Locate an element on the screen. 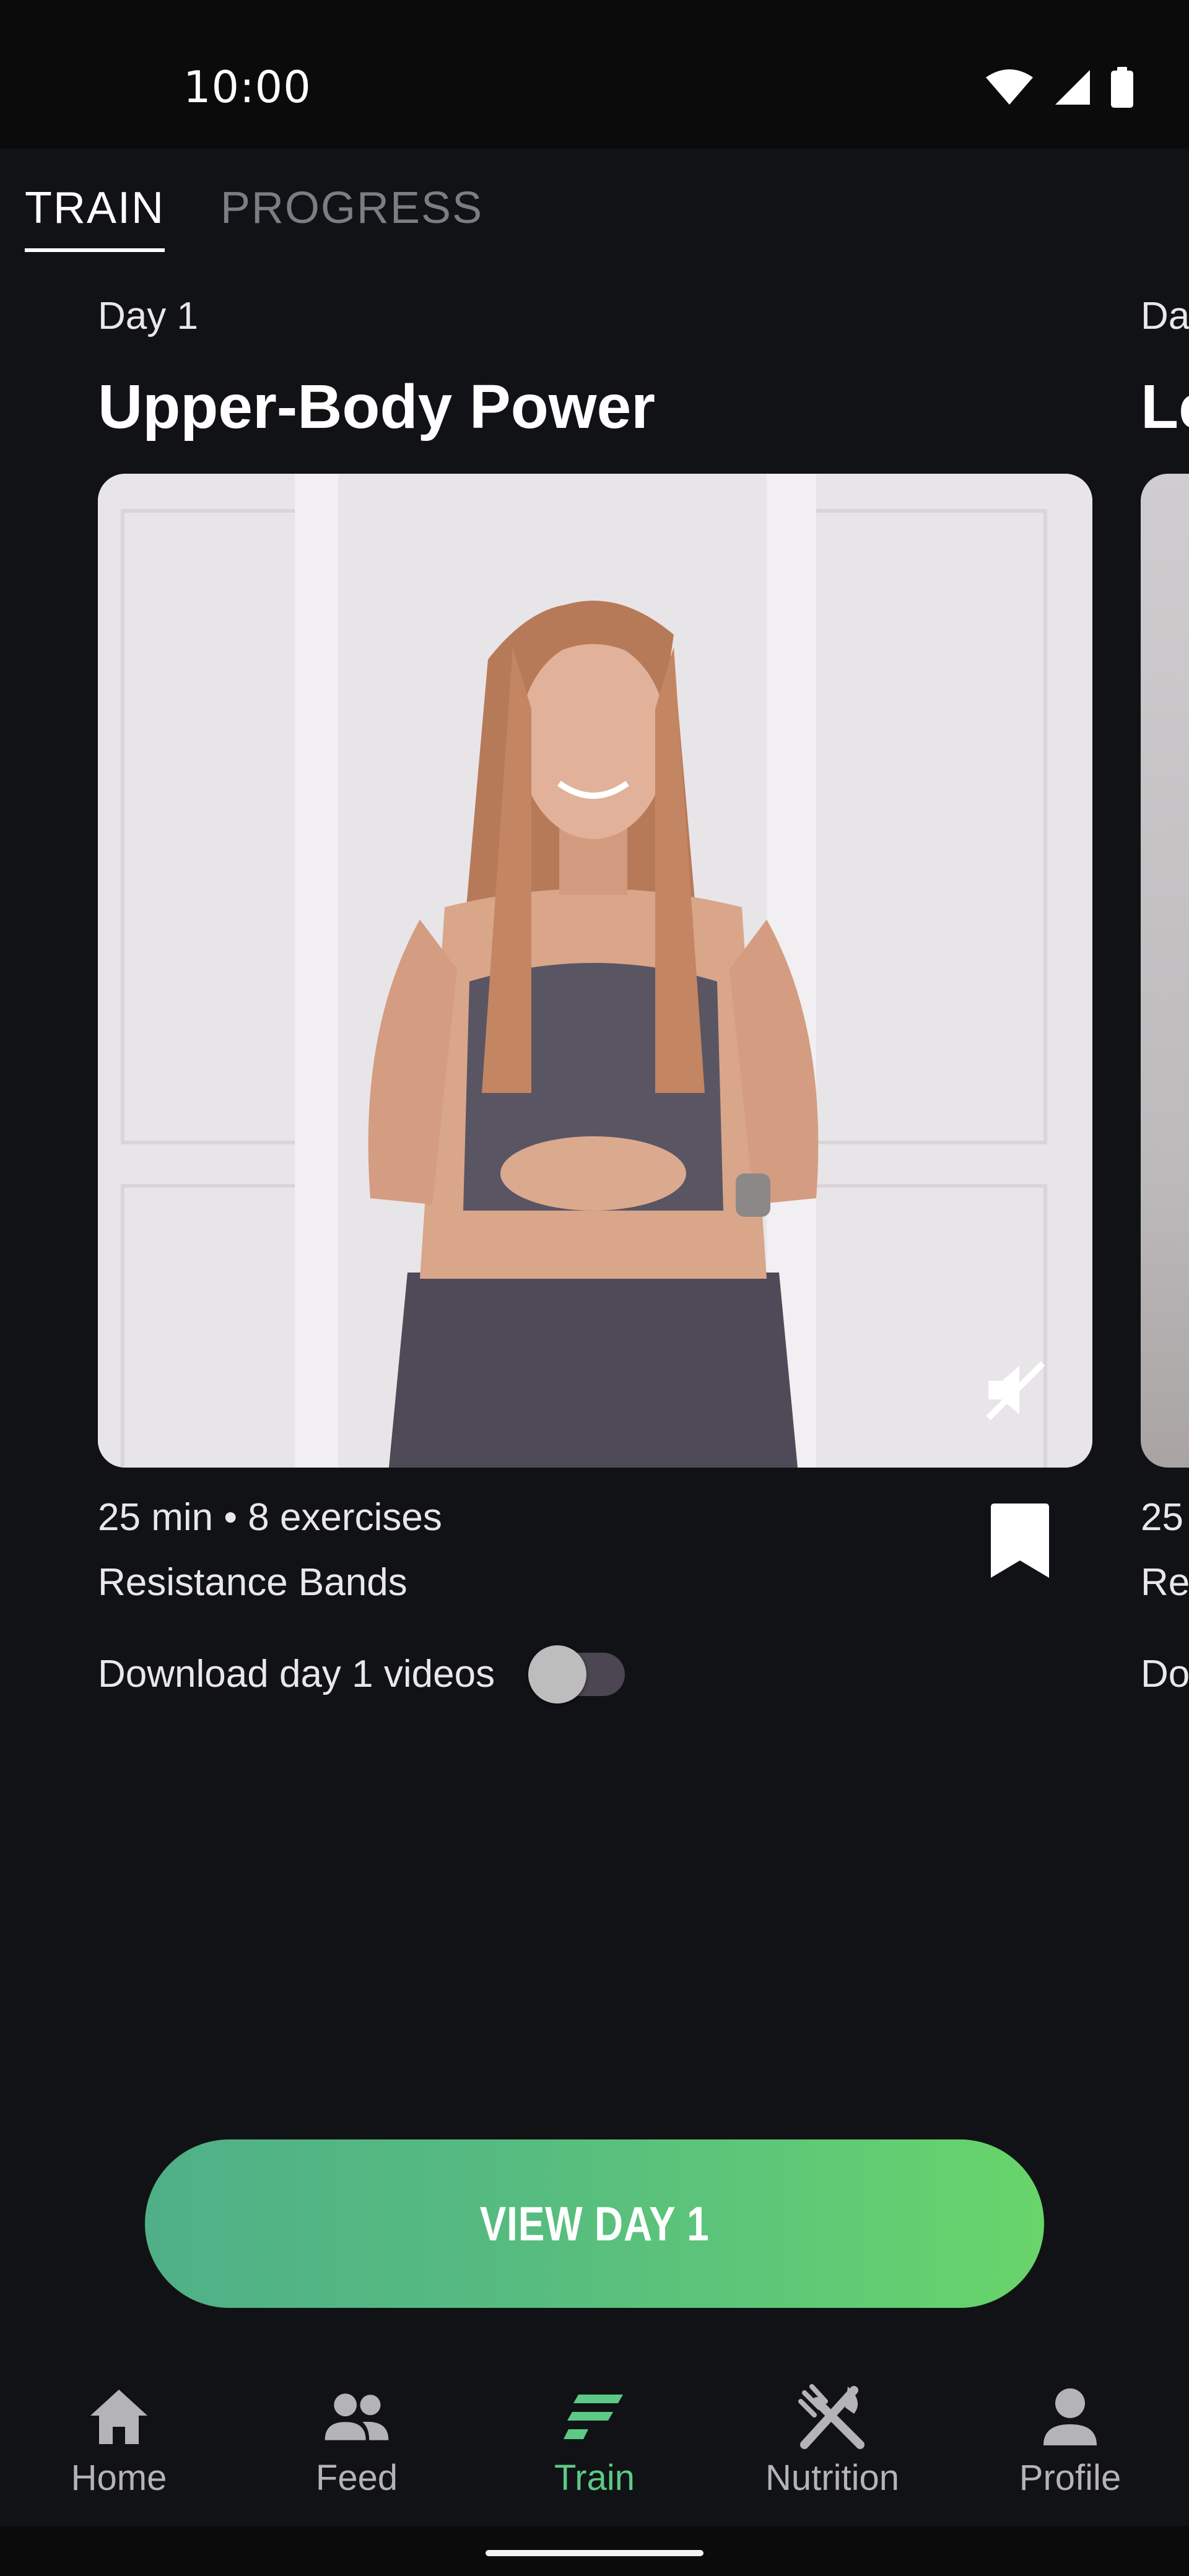 This screenshot has height=2576, width=1189. train-logo-icon is located at coordinates (593, 2417).